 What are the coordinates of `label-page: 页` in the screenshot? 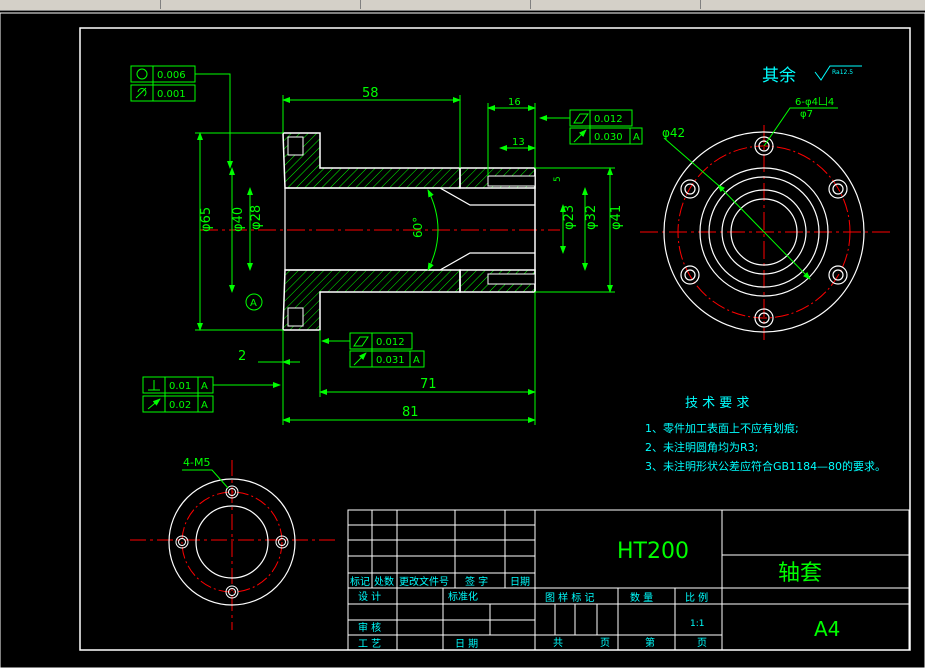 It's located at (605, 643).